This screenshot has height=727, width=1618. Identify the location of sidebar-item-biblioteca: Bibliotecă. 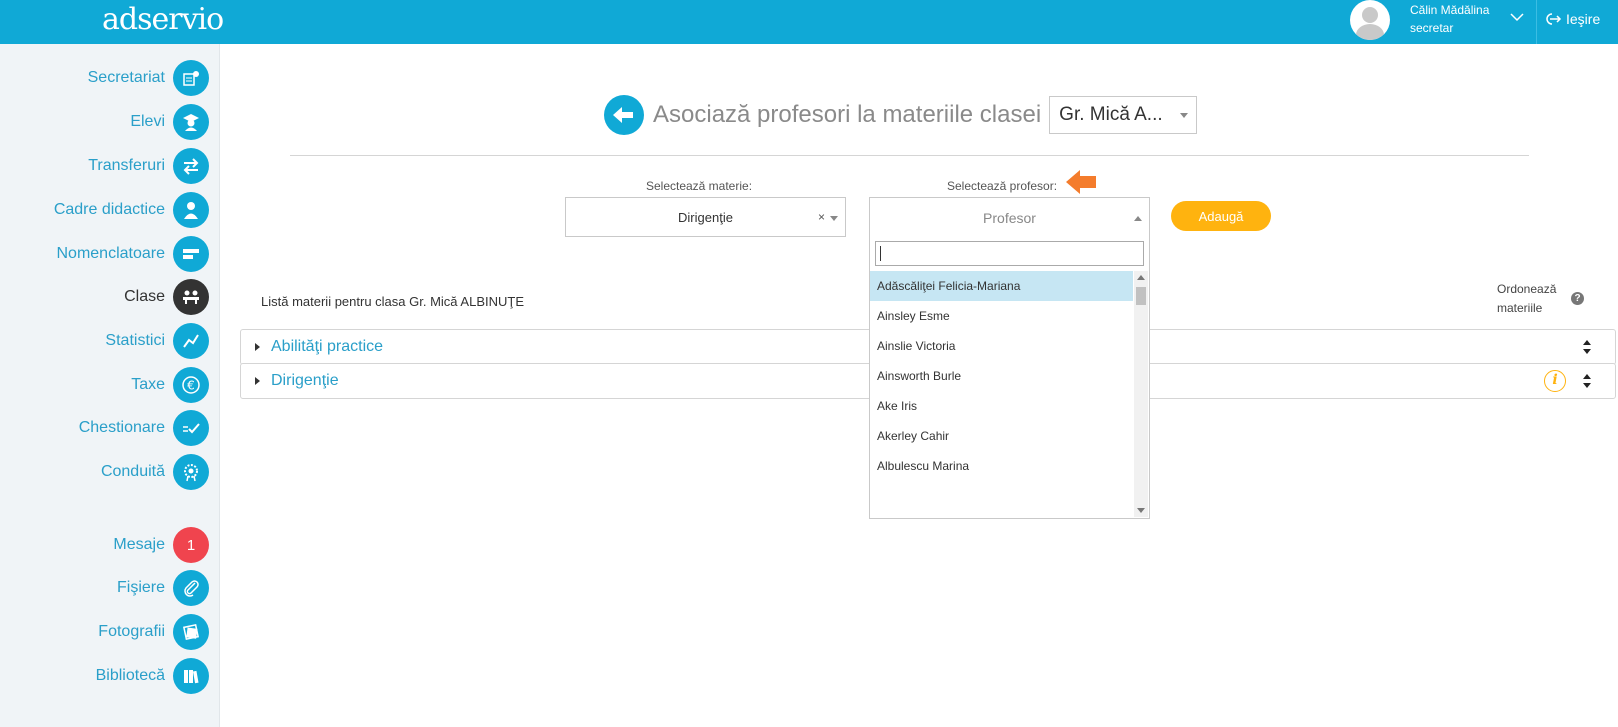
(152, 676).